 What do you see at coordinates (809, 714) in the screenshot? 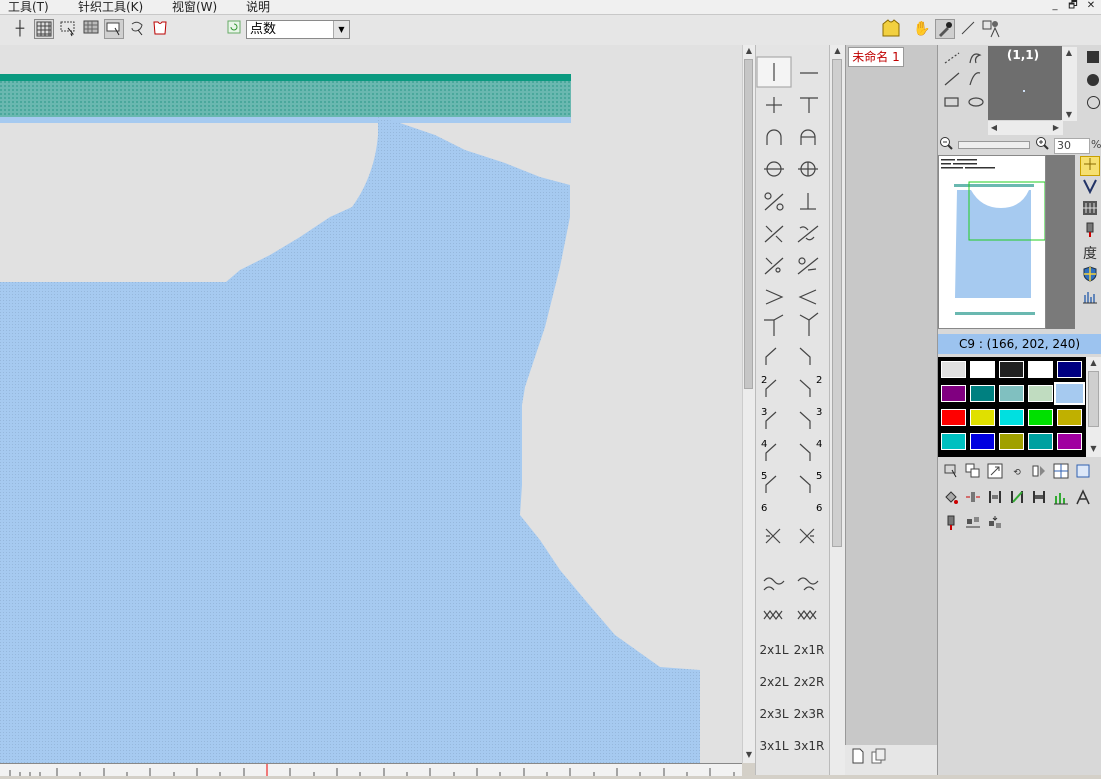
I see `stitch-2x3r: 2x3R` at bounding box center [809, 714].